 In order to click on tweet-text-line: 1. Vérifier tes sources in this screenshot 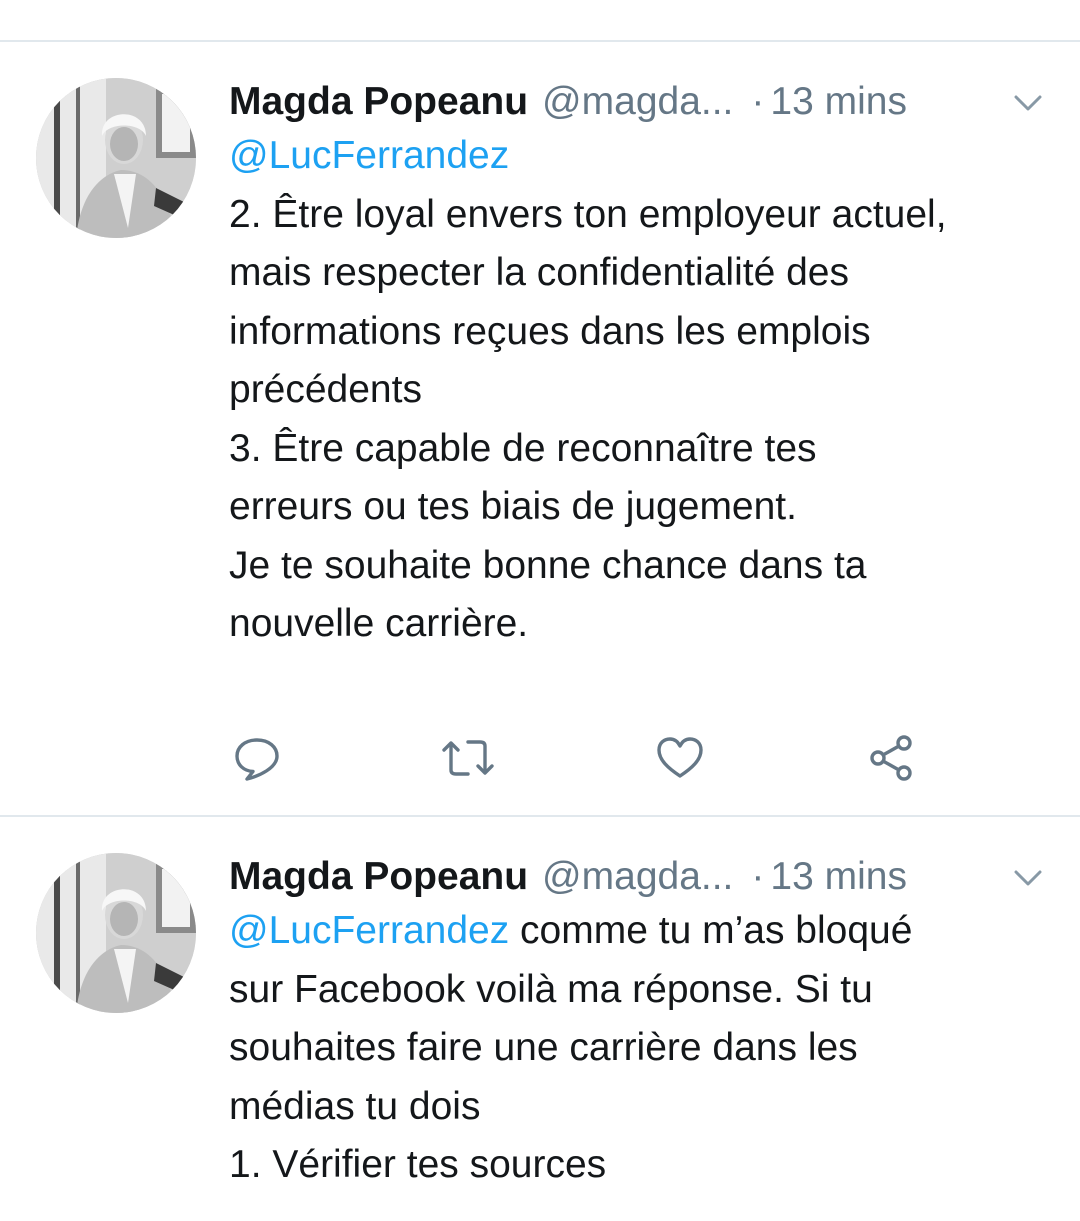, I will do `click(418, 1164)`.